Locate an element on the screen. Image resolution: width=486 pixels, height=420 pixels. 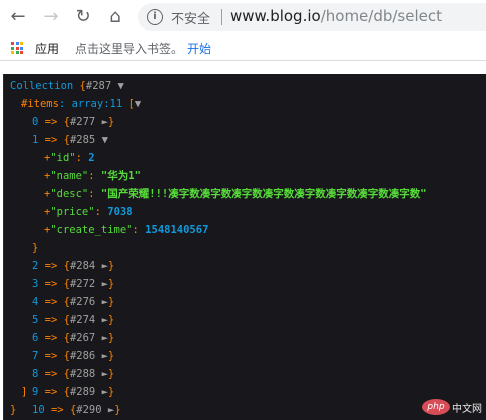
url-text: www.blog.io/home/db/select is located at coordinates (336, 16).